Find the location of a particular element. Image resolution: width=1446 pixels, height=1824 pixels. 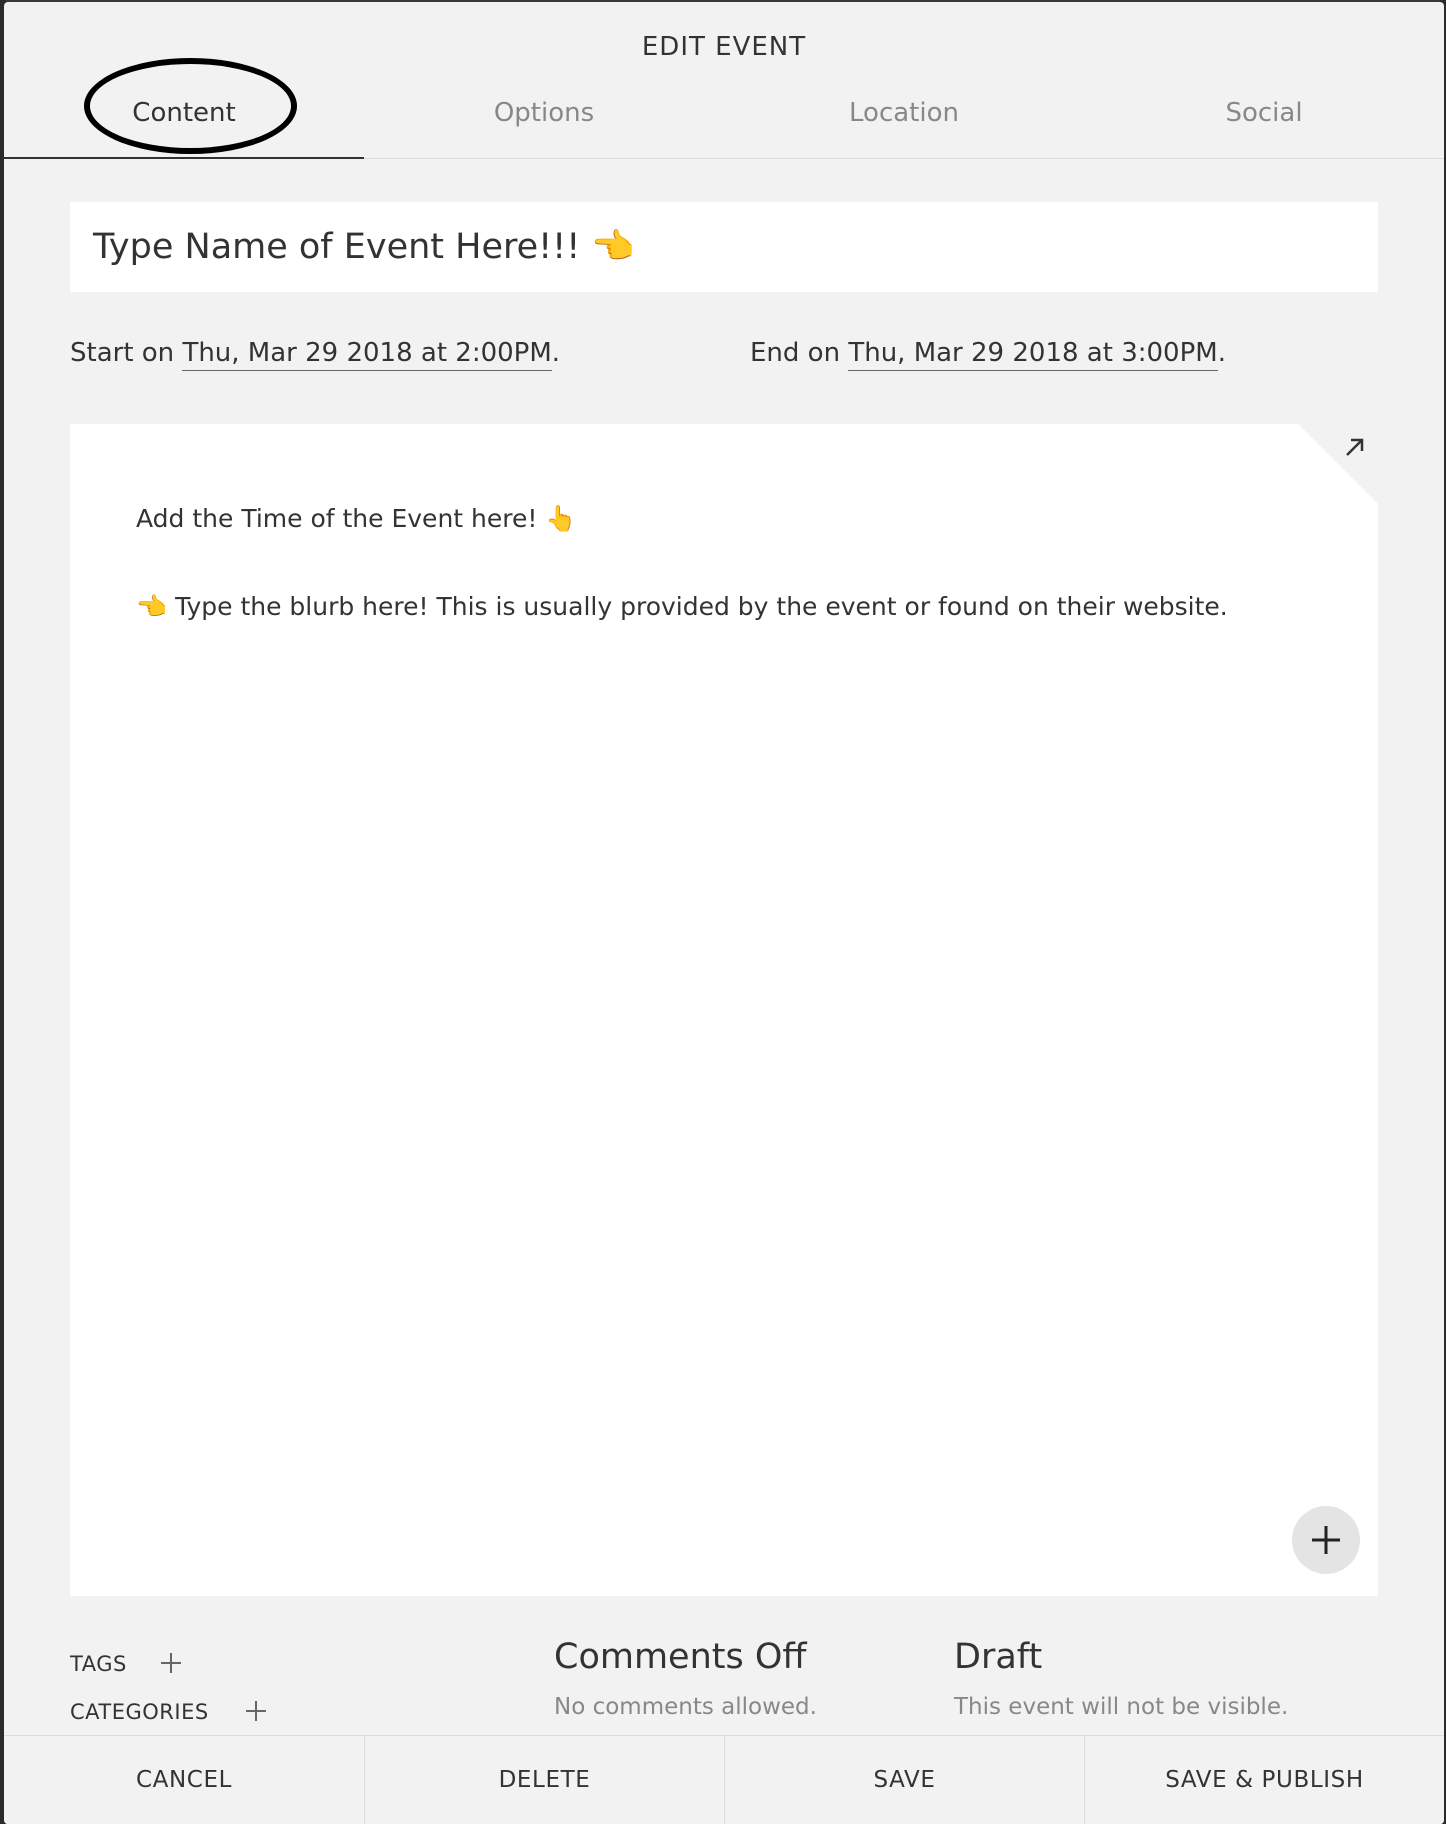

start-date-row: Start on Thu, Mar 29 2018 at 2:00PM. is located at coordinates (315, 354).